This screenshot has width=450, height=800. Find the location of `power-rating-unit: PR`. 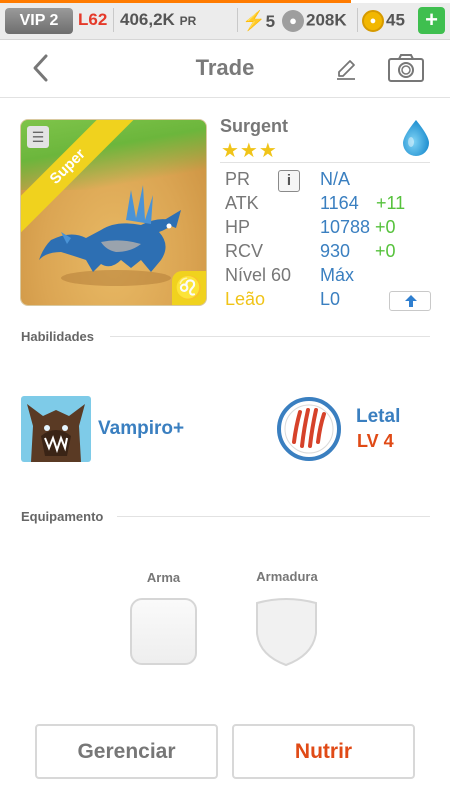

power-rating-unit: PR is located at coordinates (188, 21).